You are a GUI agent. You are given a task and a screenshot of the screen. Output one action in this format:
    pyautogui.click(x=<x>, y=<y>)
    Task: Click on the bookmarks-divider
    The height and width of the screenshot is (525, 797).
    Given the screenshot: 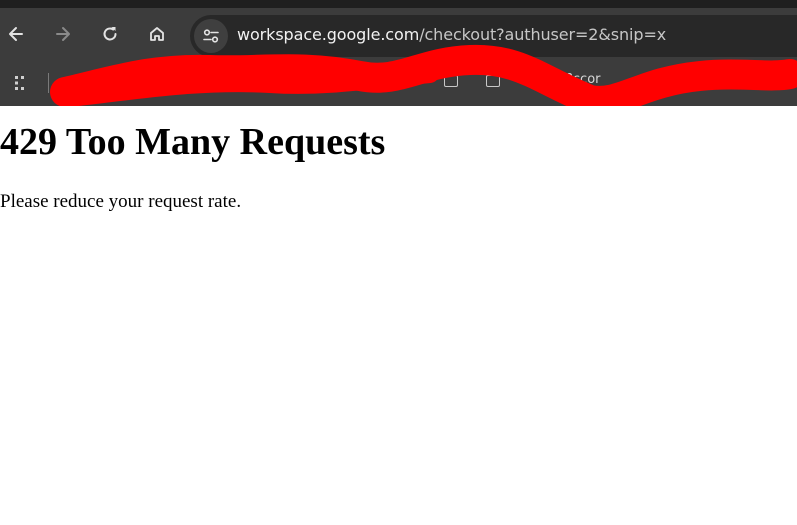 What is the action you would take?
    pyautogui.click(x=48, y=83)
    